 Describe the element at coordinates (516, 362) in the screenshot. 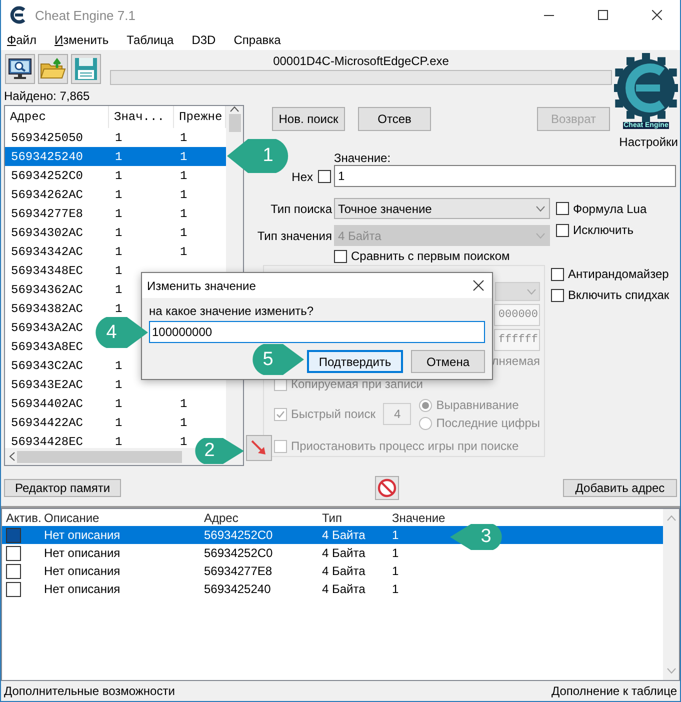

I see `option-label: лняемая` at that location.